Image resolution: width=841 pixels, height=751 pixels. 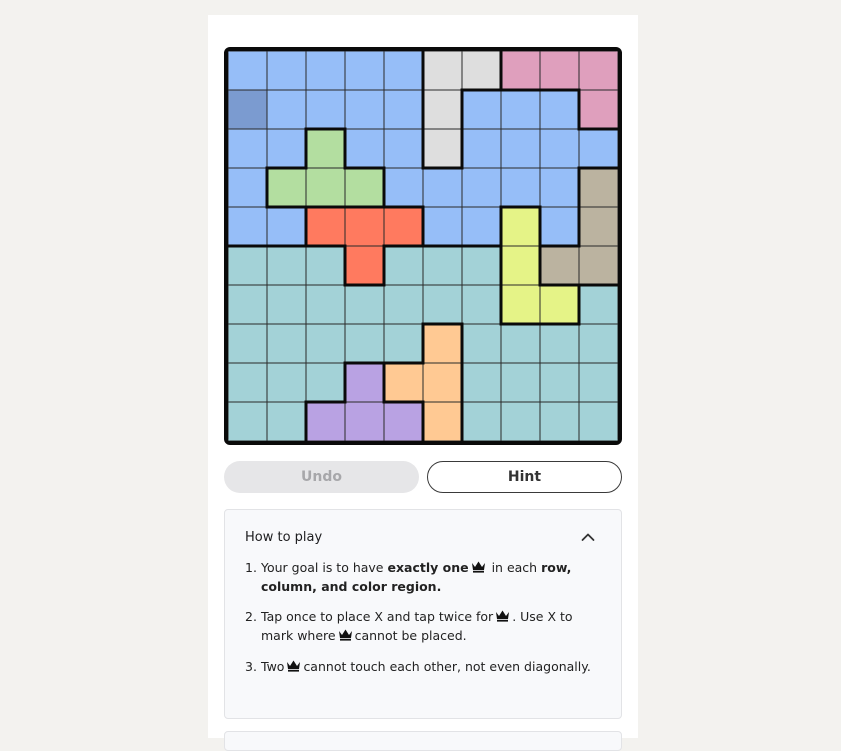 What do you see at coordinates (588, 537) in the screenshot?
I see `chevron-up-icon` at bounding box center [588, 537].